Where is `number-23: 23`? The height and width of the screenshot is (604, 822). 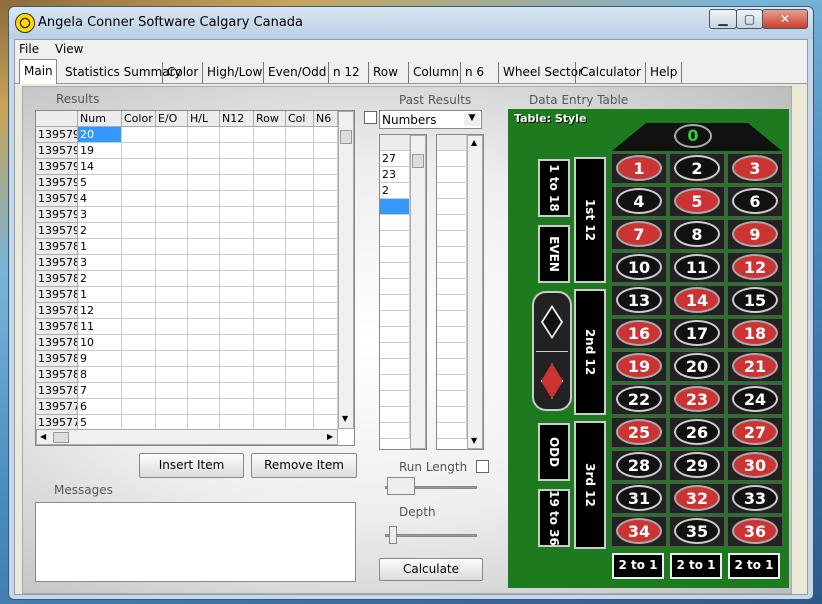
number-23: 23 is located at coordinates (697, 399).